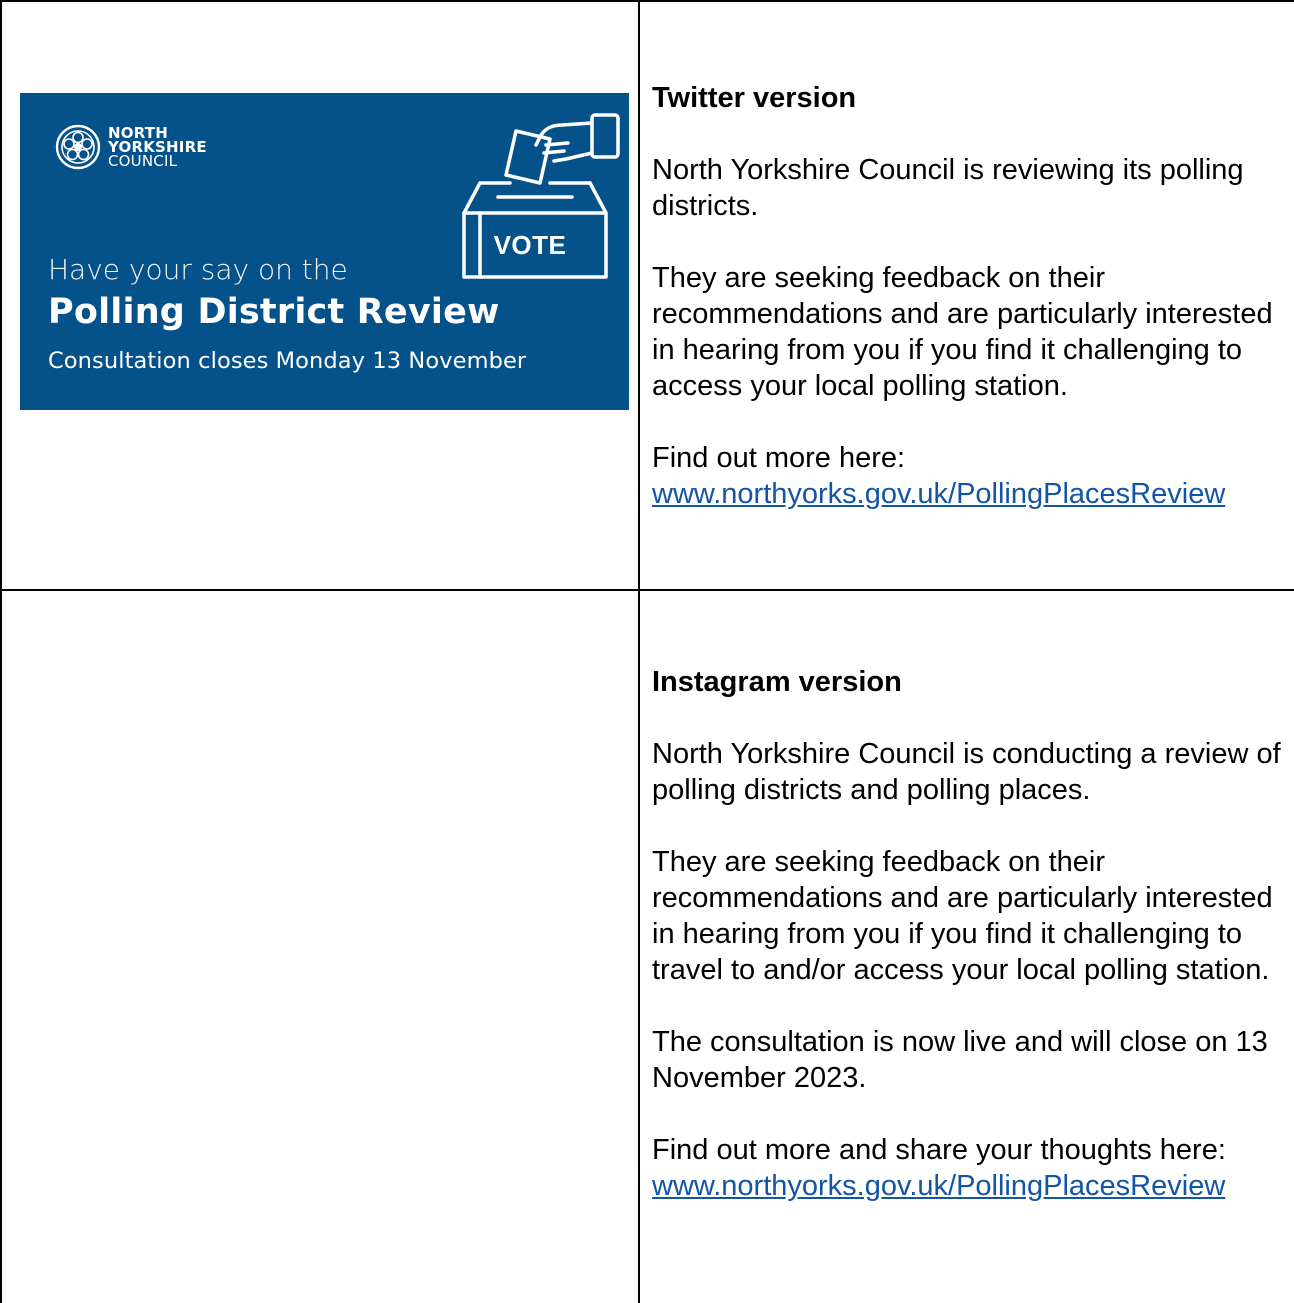  Describe the element at coordinates (287, 361) in the screenshot. I see `banner-closing-date: Consultation closes Monday 13 November` at that location.